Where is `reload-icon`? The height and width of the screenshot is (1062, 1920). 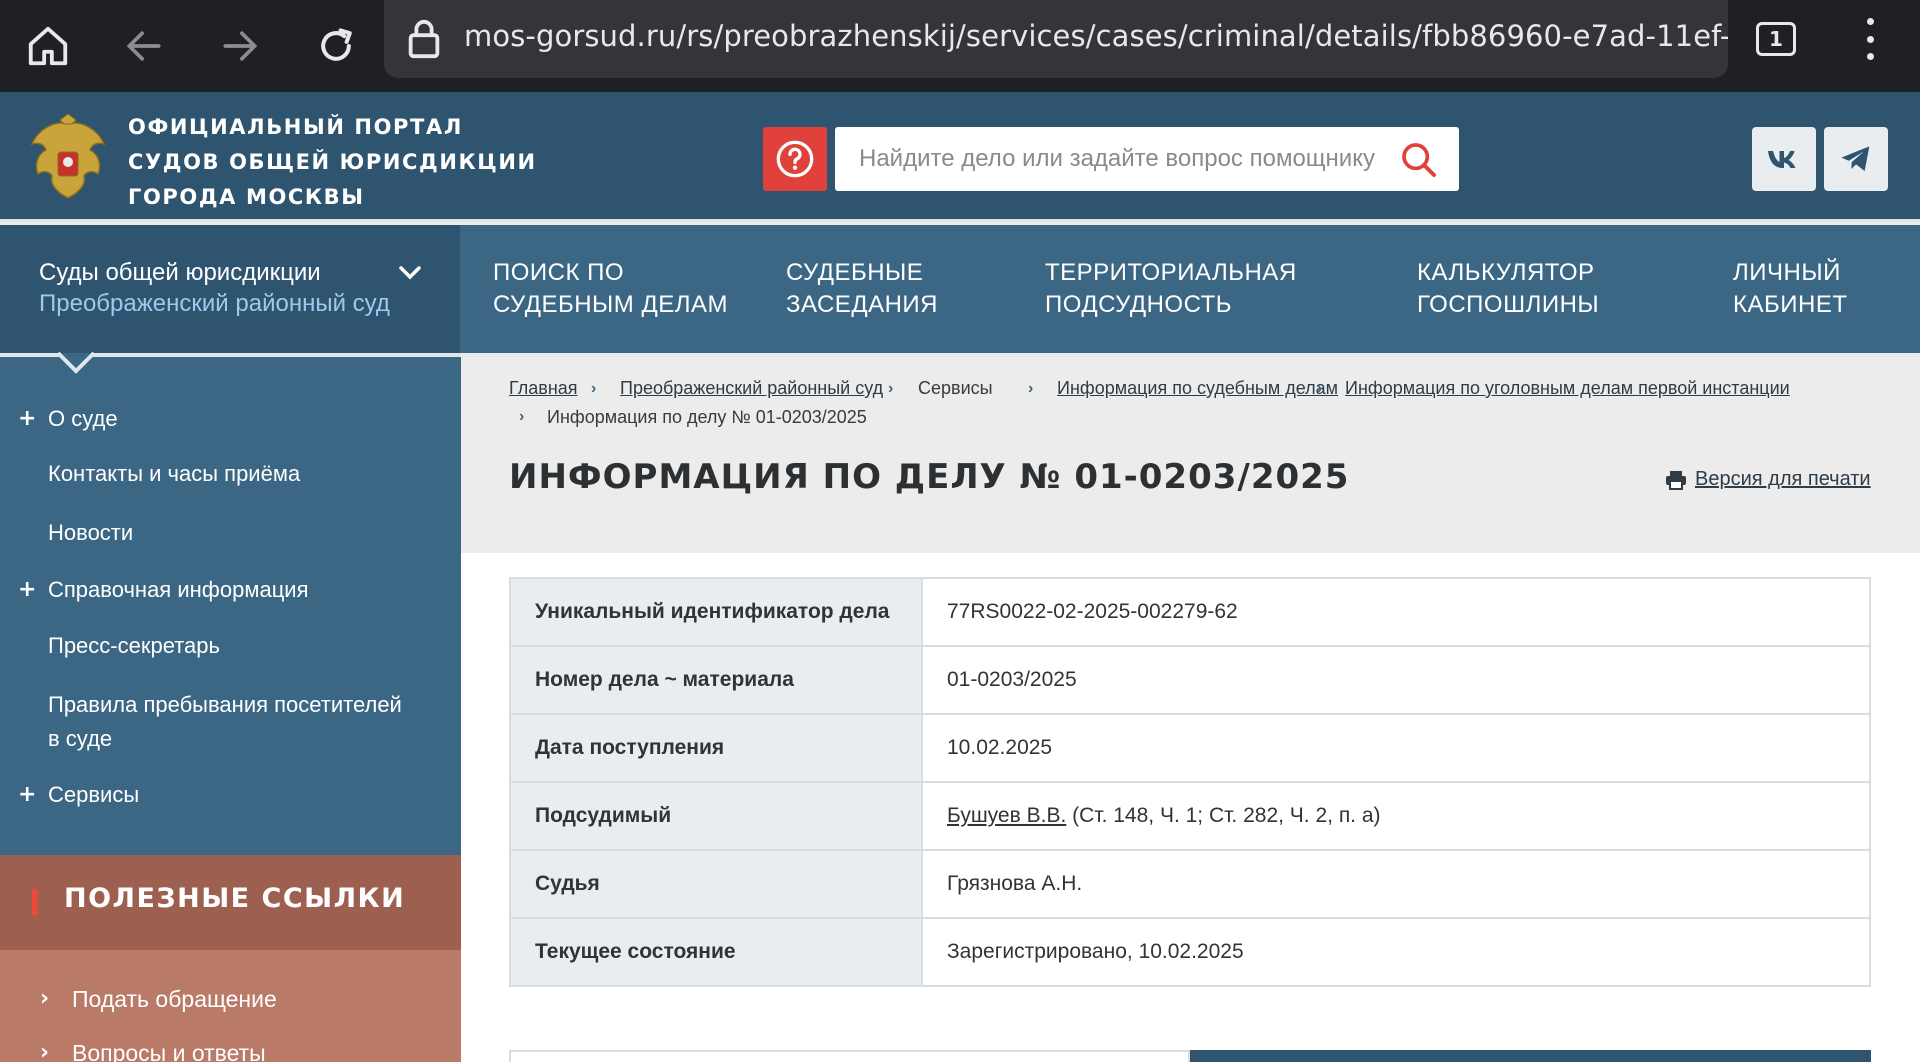 reload-icon is located at coordinates (336, 46).